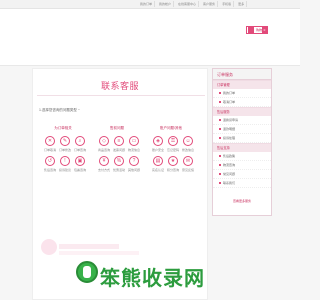  What do you see at coordinates (80, 150) in the screenshot?
I see `order-item-2: 订单查询` at bounding box center [80, 150].